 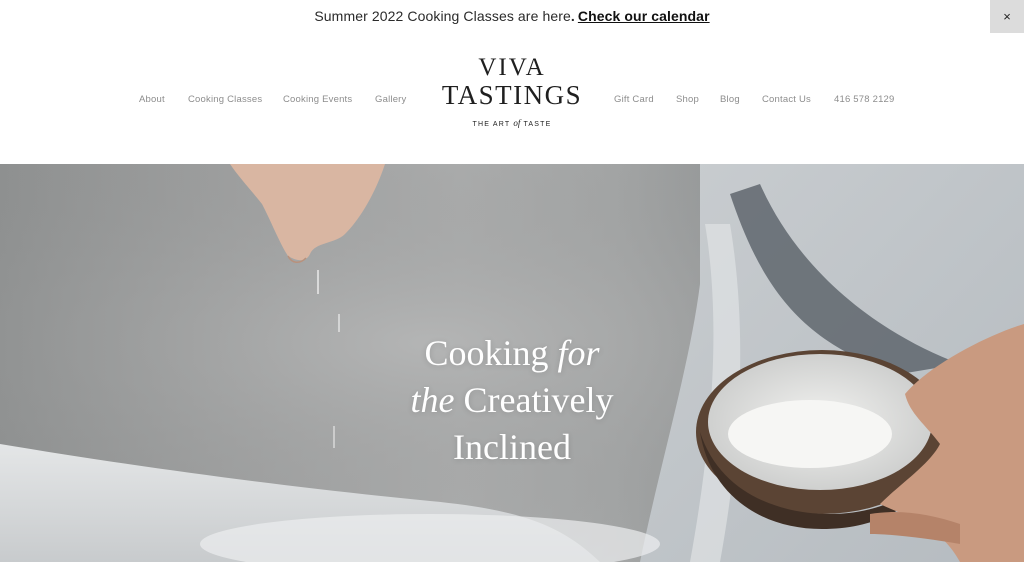 I want to click on nav-gift-card: Gift Card, so click(x=634, y=99).